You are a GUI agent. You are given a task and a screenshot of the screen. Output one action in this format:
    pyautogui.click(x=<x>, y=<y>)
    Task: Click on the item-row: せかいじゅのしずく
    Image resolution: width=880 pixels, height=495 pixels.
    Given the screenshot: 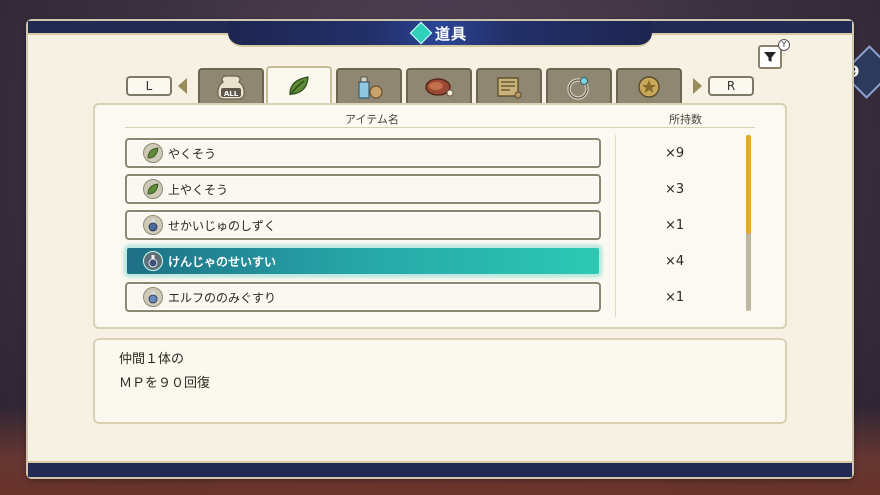 What is the action you would take?
    pyautogui.click(x=363, y=225)
    